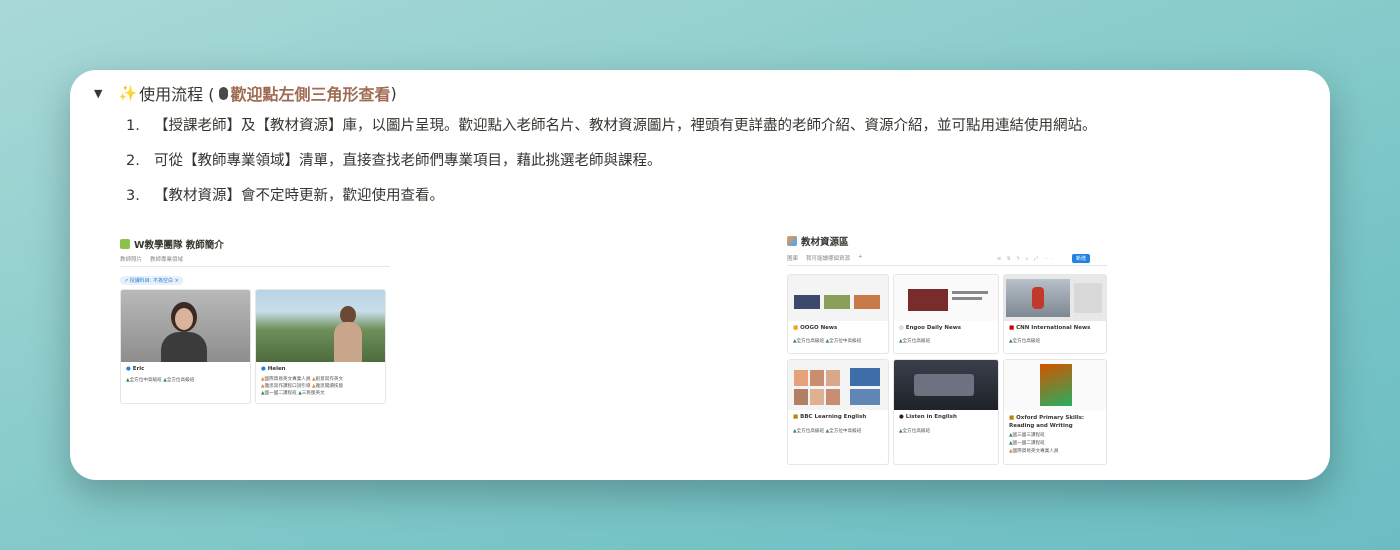 This screenshot has width=1400, height=550. What do you see at coordinates (1050, 328) in the screenshot?
I see `resource-name: ■ CNN International News` at bounding box center [1050, 328].